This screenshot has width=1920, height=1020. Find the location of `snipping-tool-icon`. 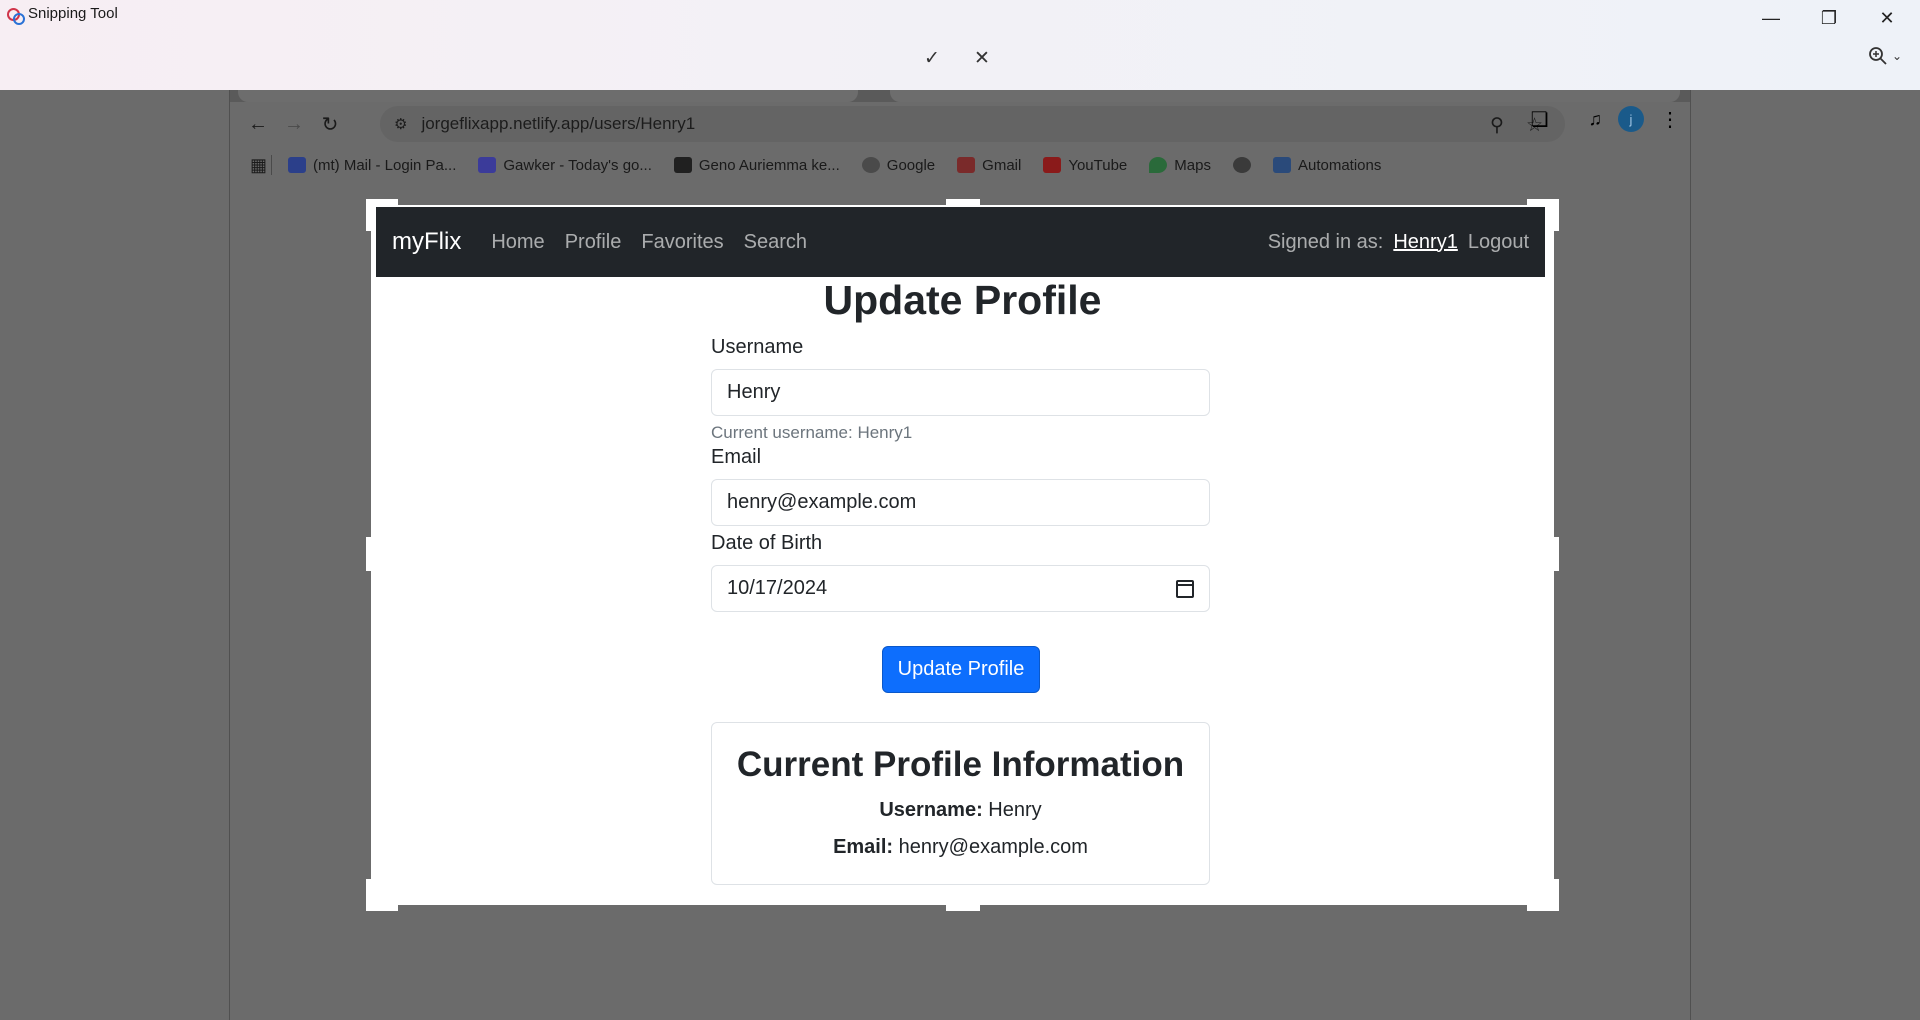

snipping-tool-icon is located at coordinates (15, 15).